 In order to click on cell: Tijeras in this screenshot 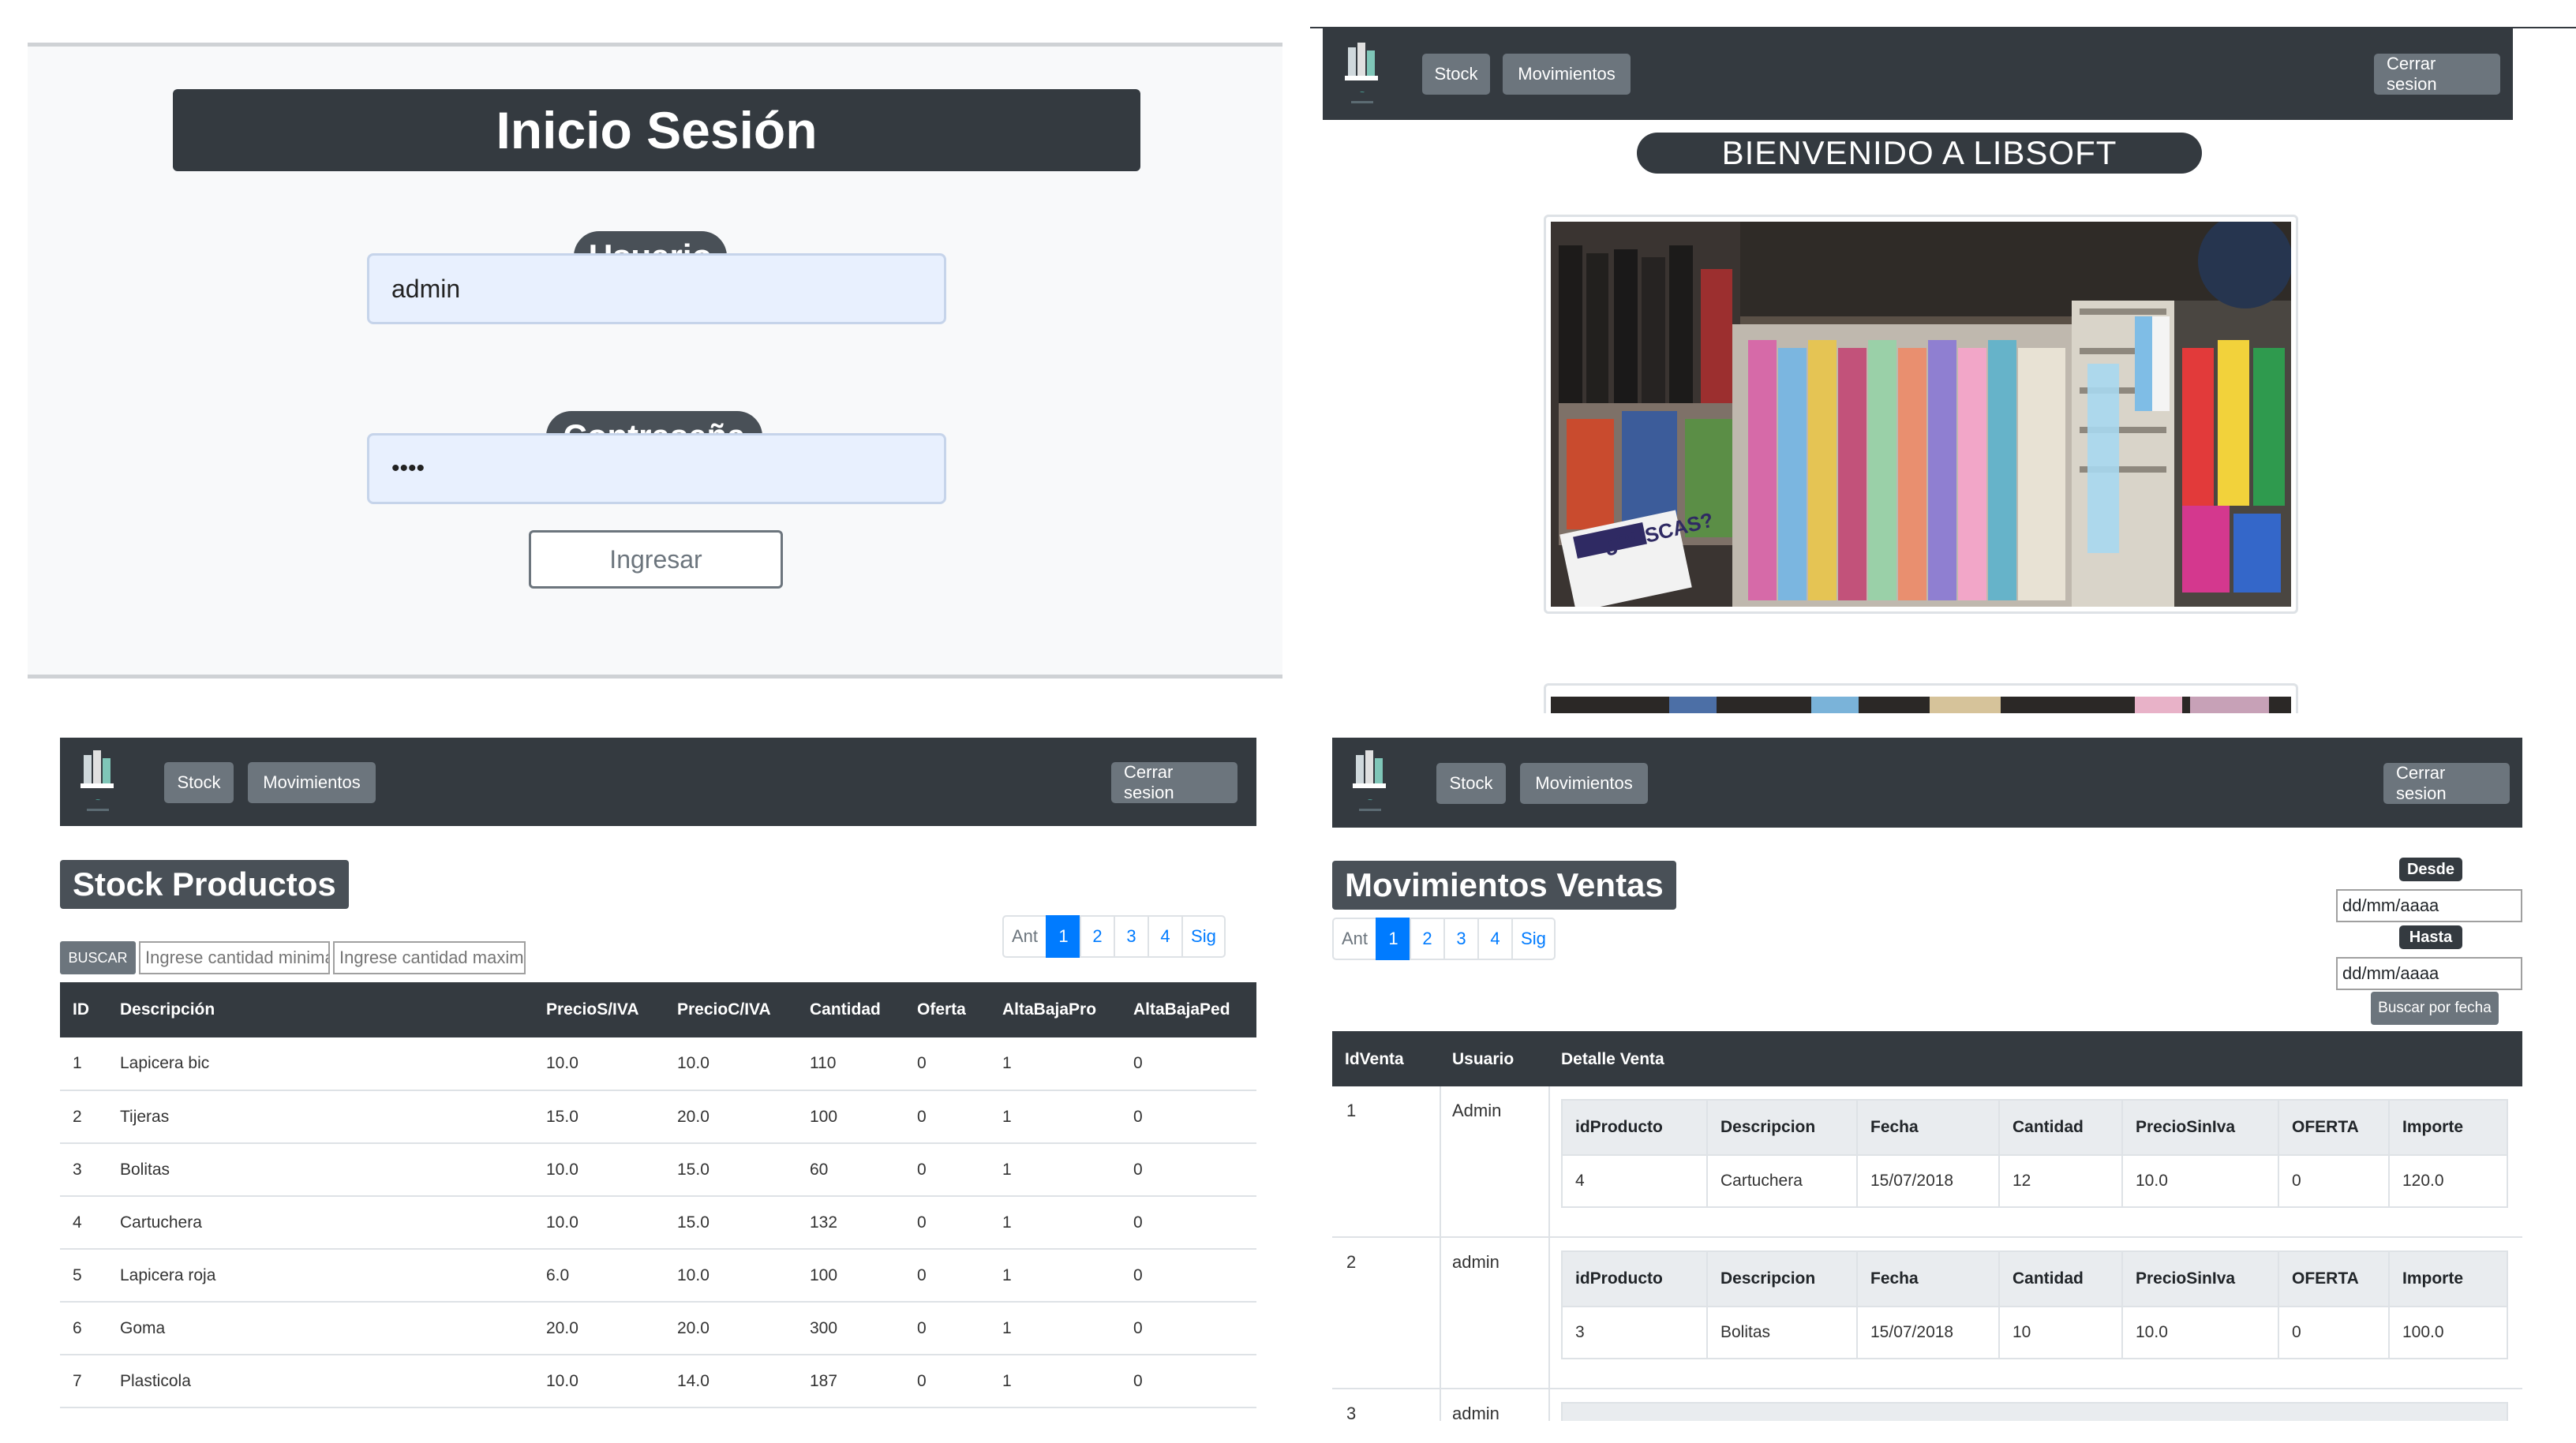, I will do `click(320, 1117)`.